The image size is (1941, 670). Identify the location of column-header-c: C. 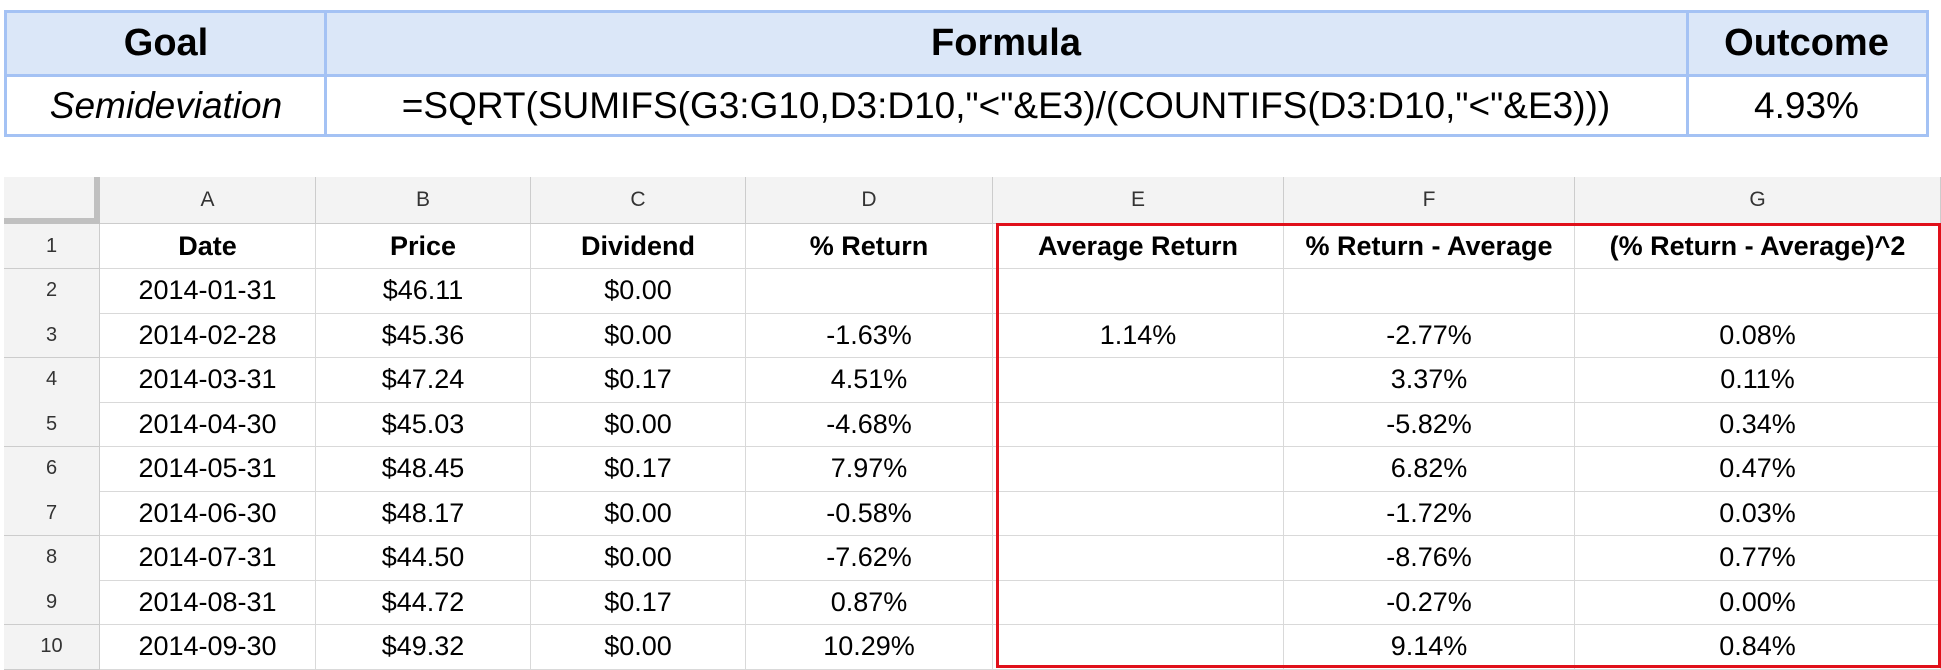
(638, 200).